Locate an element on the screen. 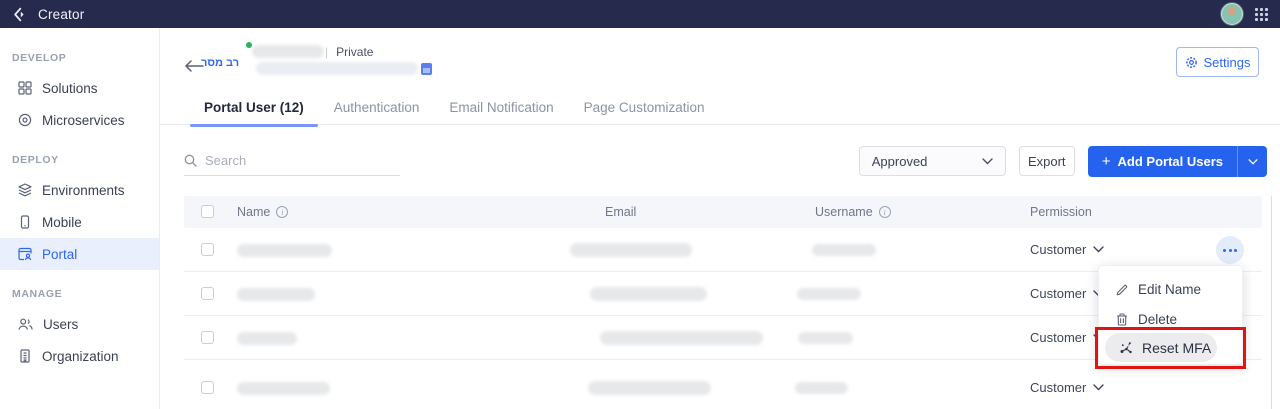  add-portal-users-button: + Add Portal Users is located at coordinates (1177, 161).